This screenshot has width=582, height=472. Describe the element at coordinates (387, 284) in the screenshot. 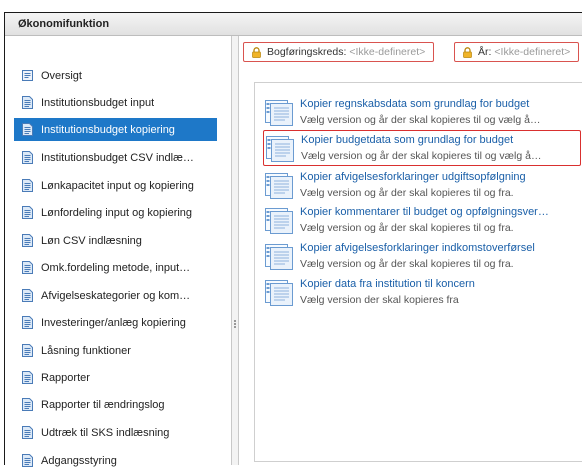

I see `task-title: Kopier data fra institution til koncern` at that location.